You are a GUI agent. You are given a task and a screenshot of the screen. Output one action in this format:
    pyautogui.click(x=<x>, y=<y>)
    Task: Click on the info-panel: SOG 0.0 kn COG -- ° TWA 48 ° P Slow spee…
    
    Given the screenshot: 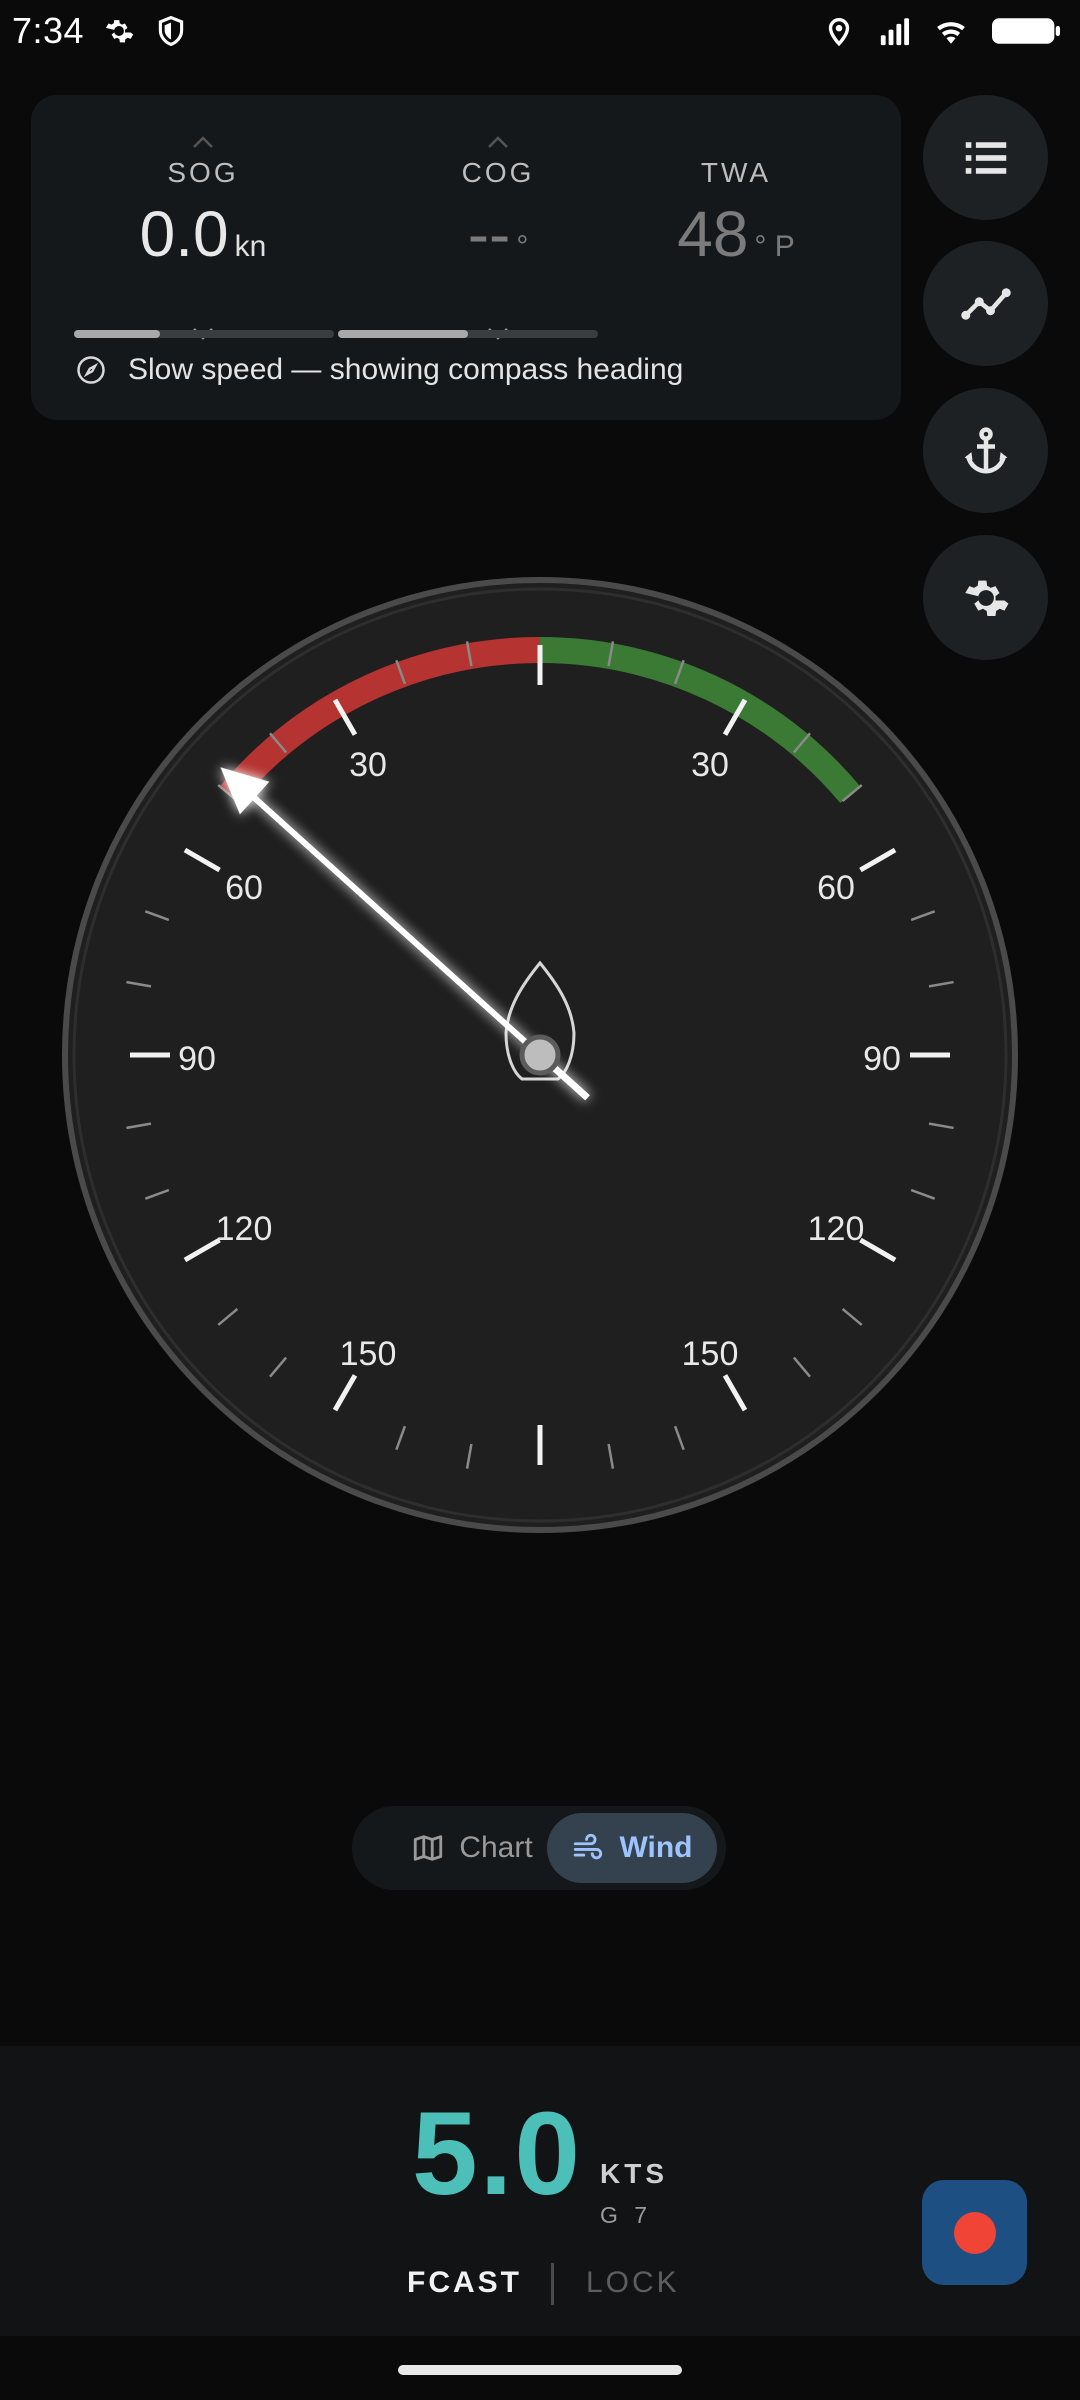 What is the action you would take?
    pyautogui.click(x=466, y=257)
    